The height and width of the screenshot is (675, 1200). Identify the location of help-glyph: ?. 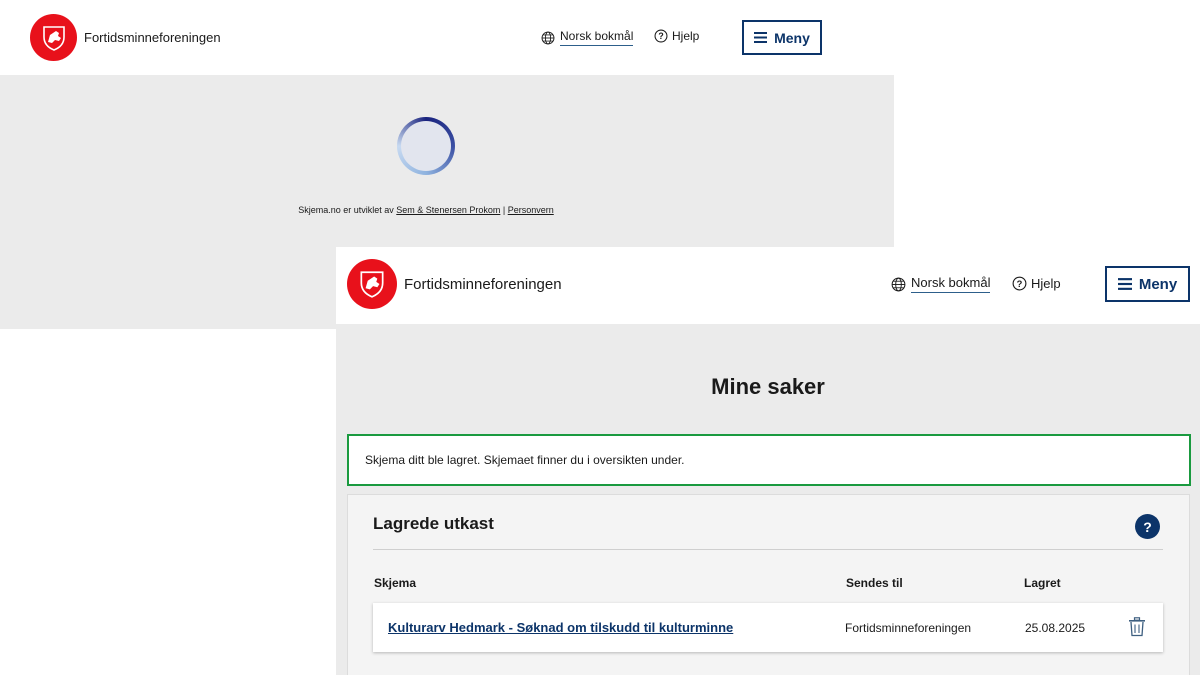
(1147, 526).